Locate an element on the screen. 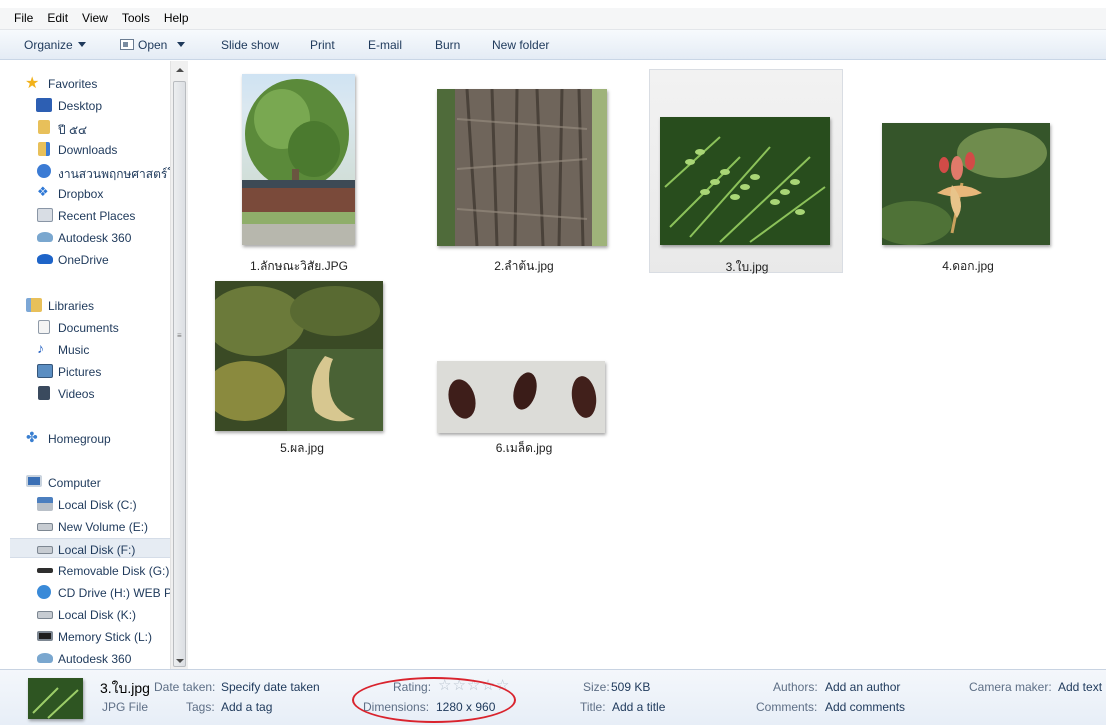 The image size is (1106, 725). nav-label: Autodesk 360 is located at coordinates (95, 238).